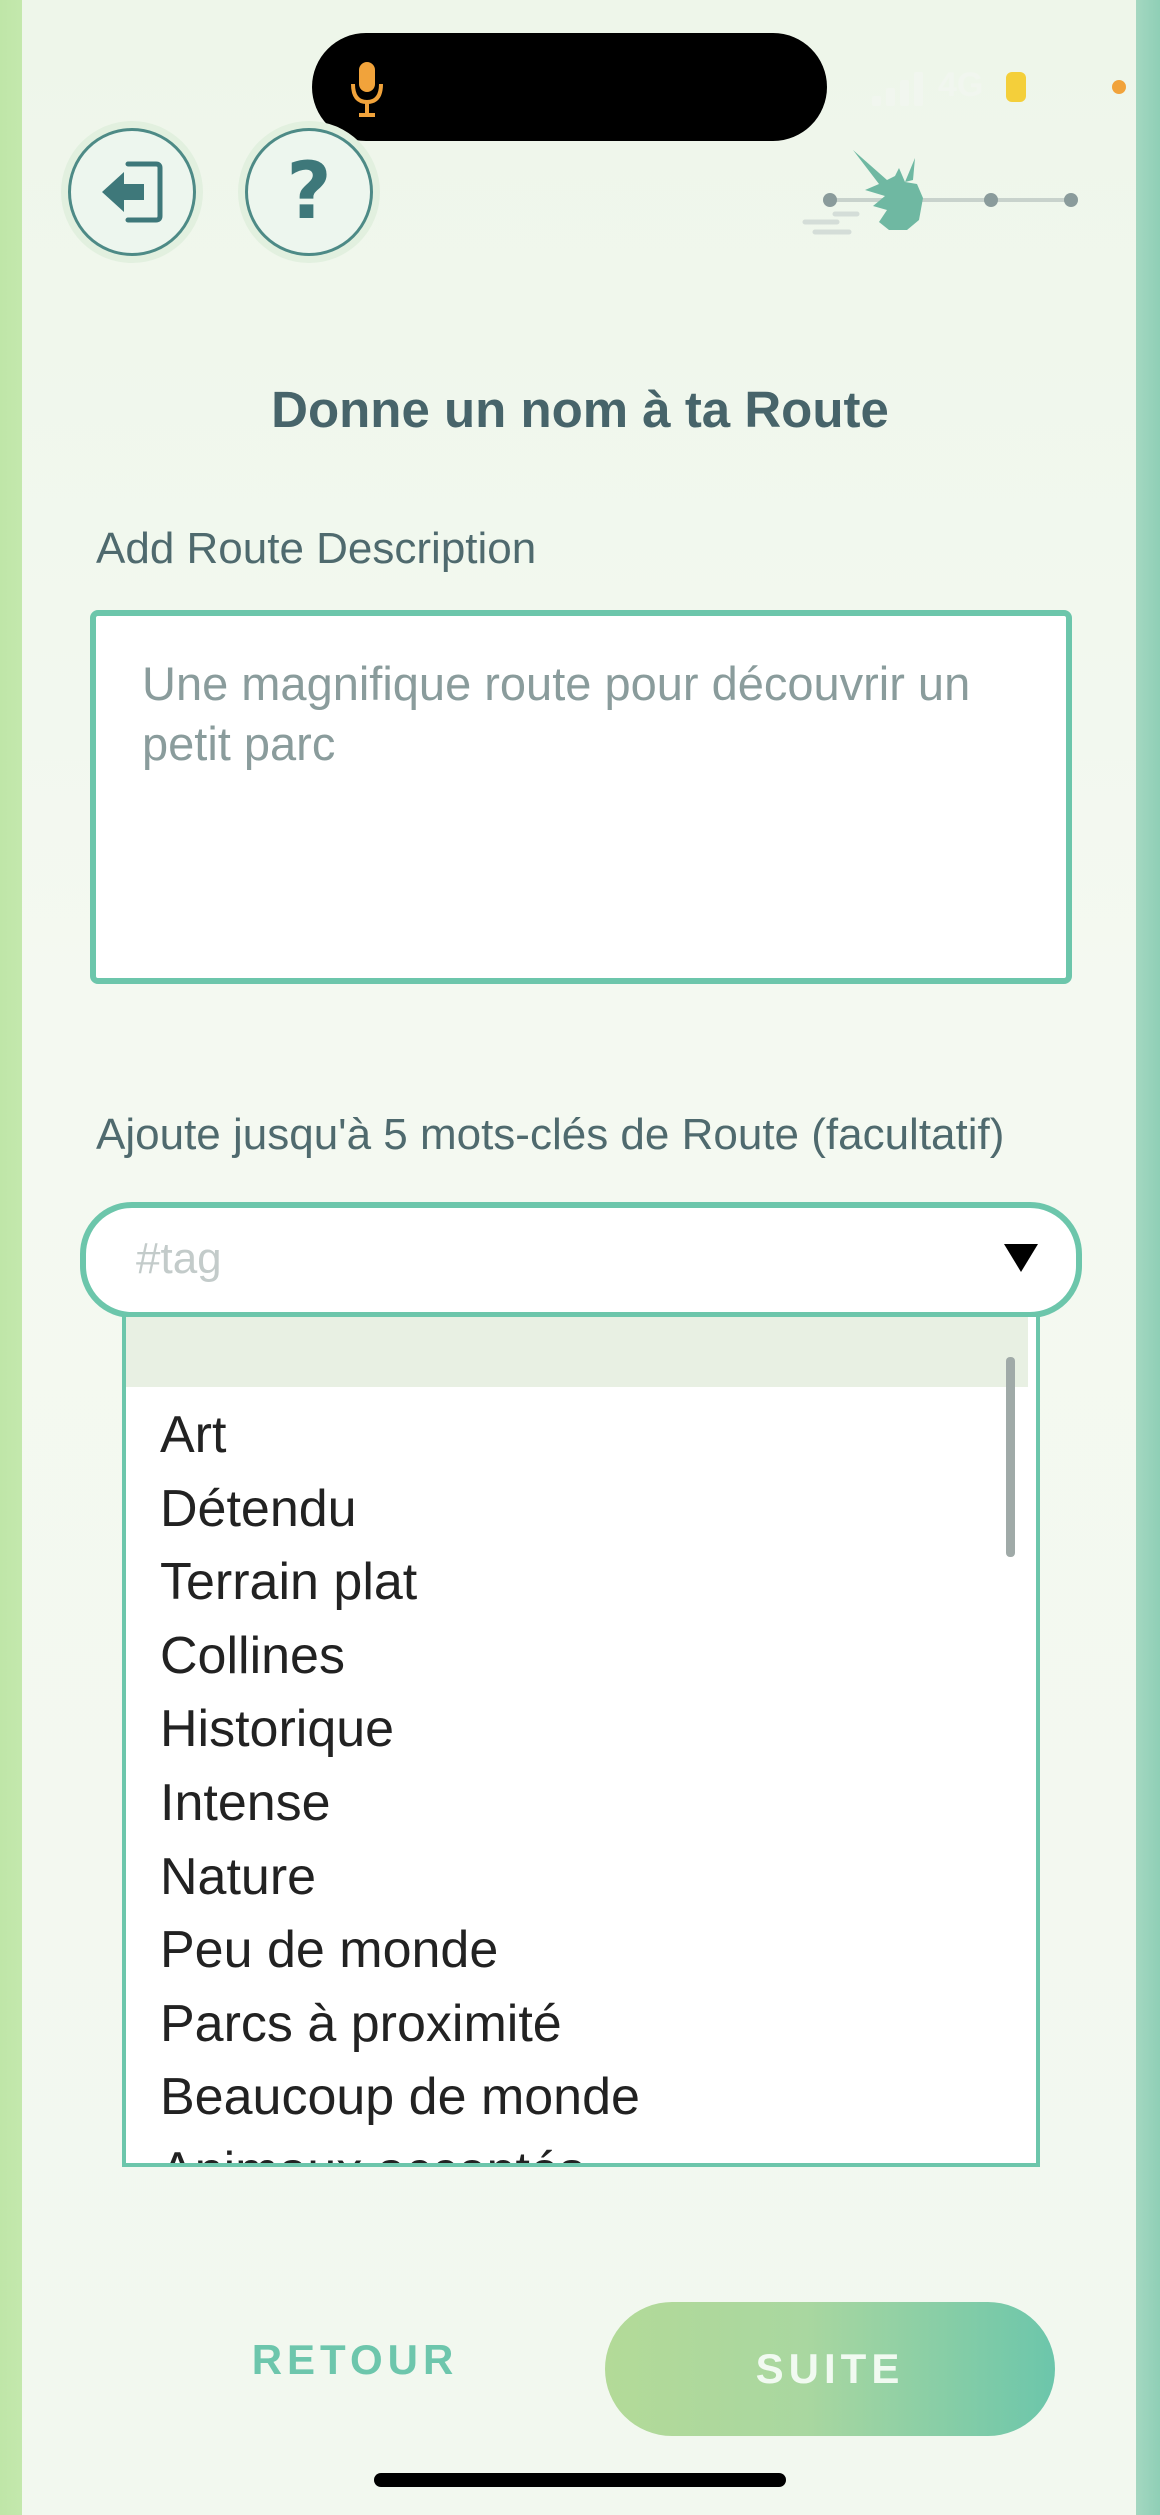  What do you see at coordinates (862, 192) in the screenshot?
I see `pikachu-running-icon` at bounding box center [862, 192].